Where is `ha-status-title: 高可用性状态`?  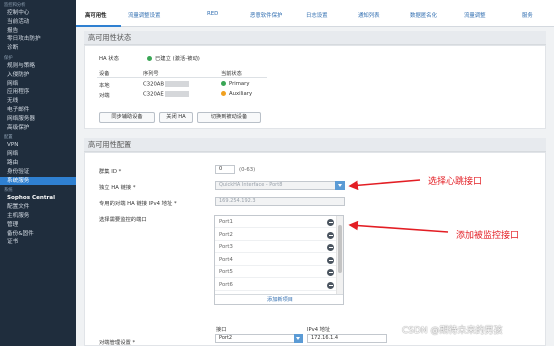 ha-status-title: 高可用性状态 is located at coordinates (315, 38).